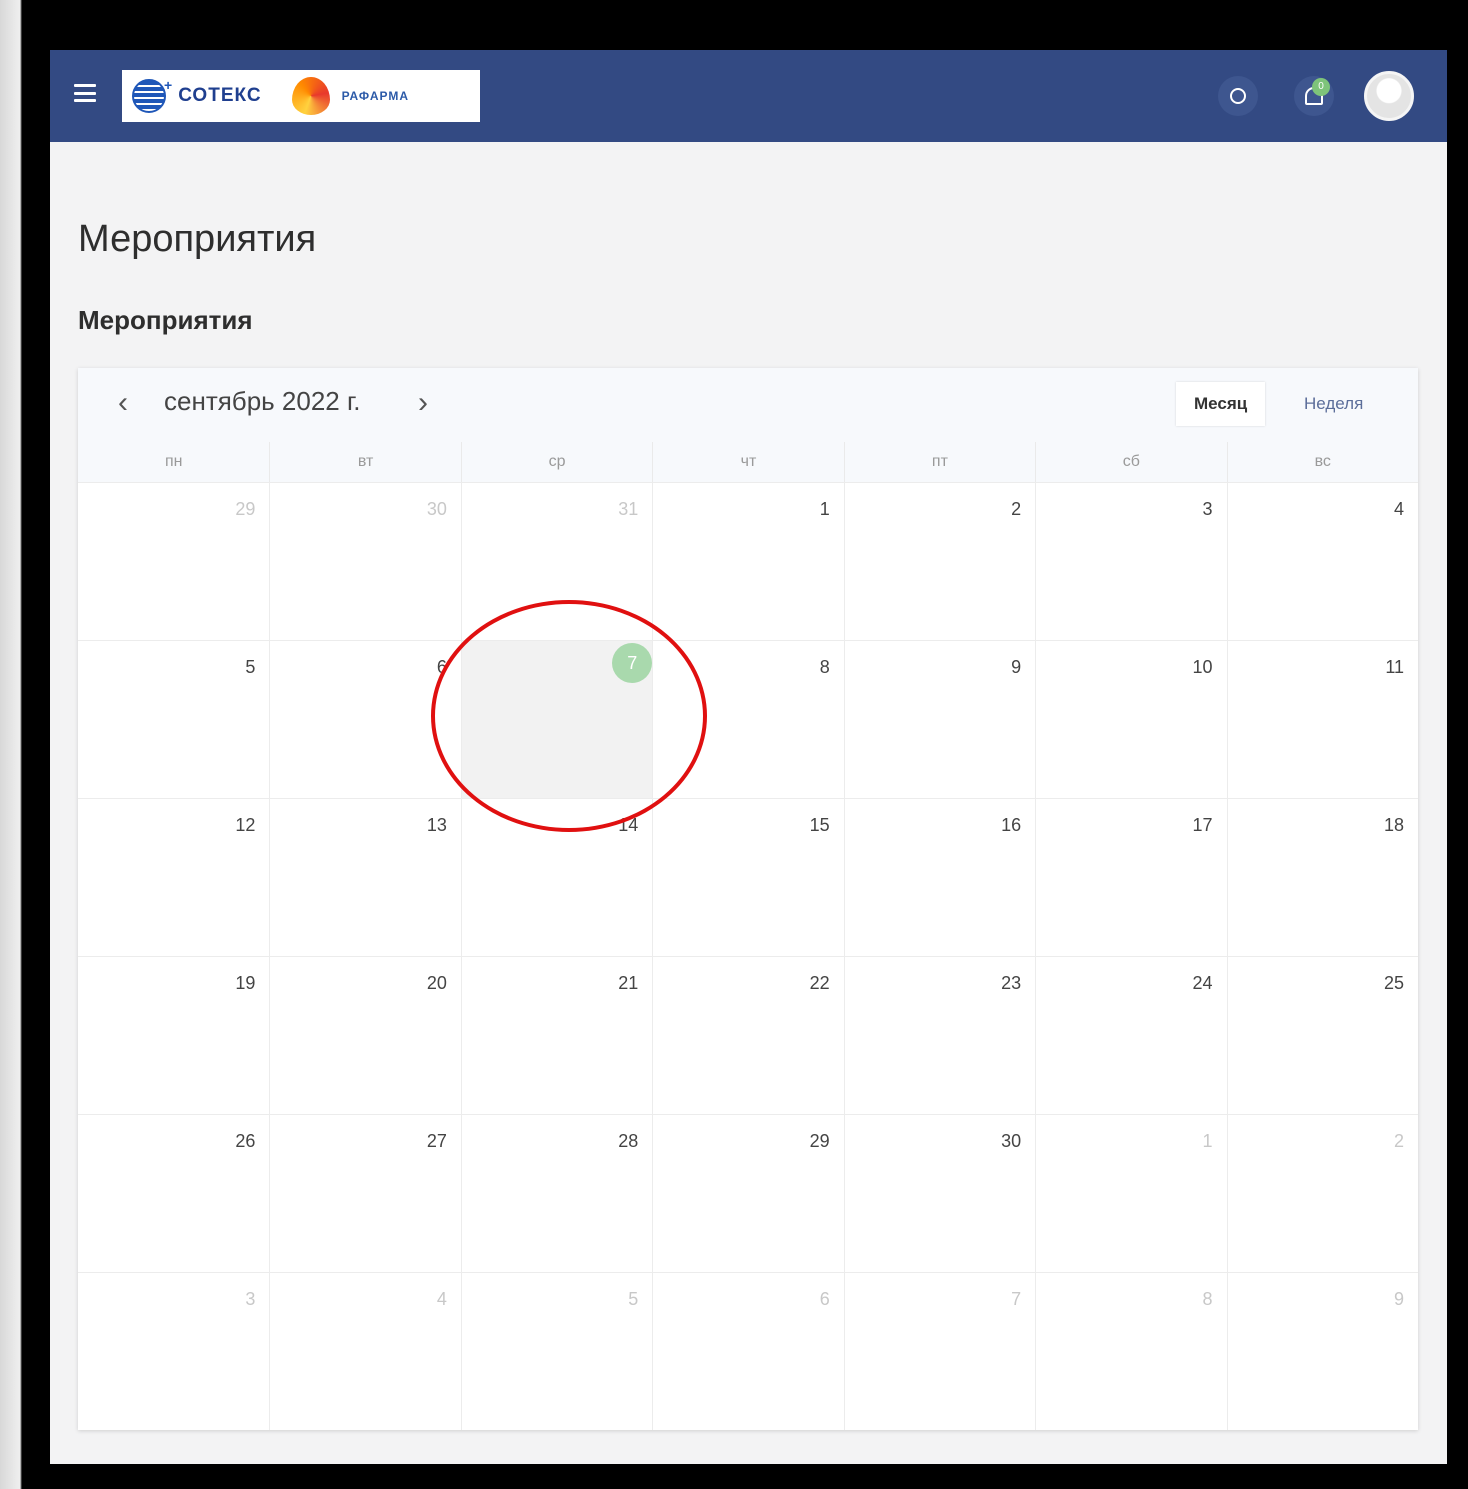 The height and width of the screenshot is (1489, 1468). Describe the element at coordinates (748, 96) in the screenshot. I see `top-bar: + СОТЕКС РАФАРМА 0` at that location.